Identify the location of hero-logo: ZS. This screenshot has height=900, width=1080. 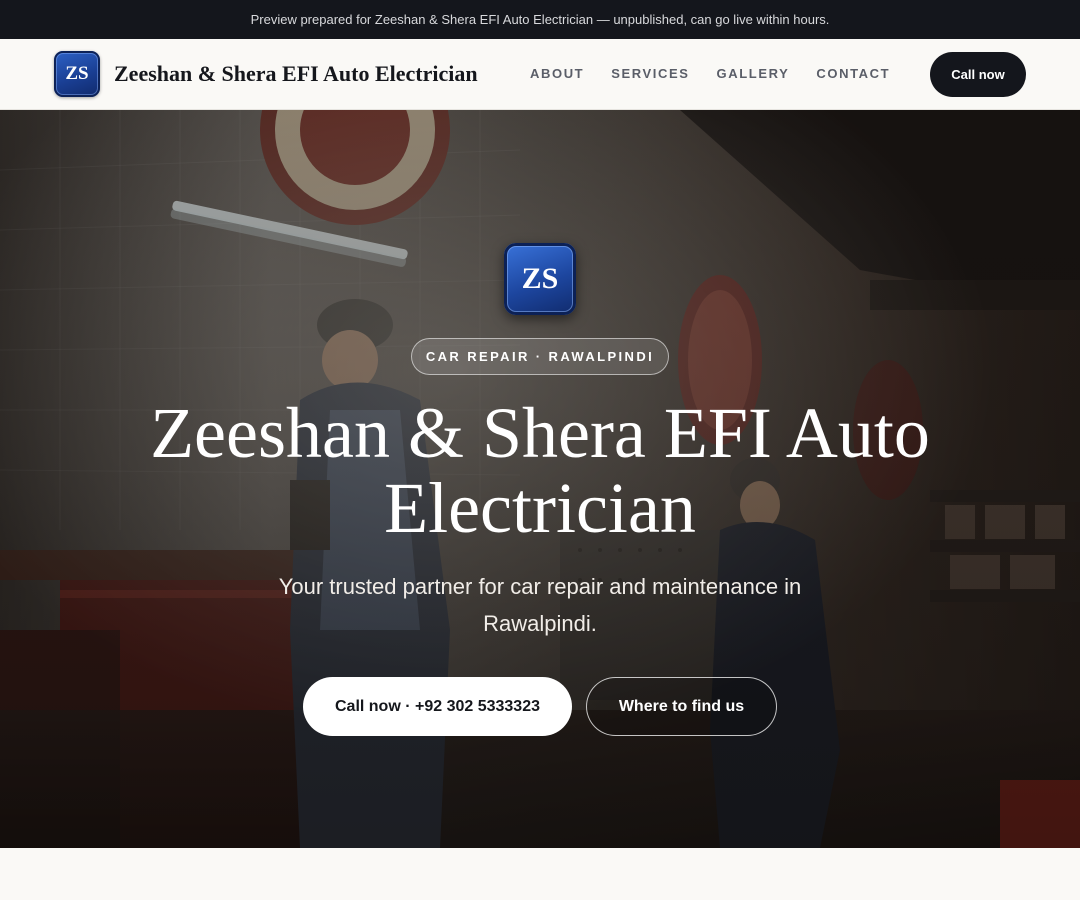
(540, 279).